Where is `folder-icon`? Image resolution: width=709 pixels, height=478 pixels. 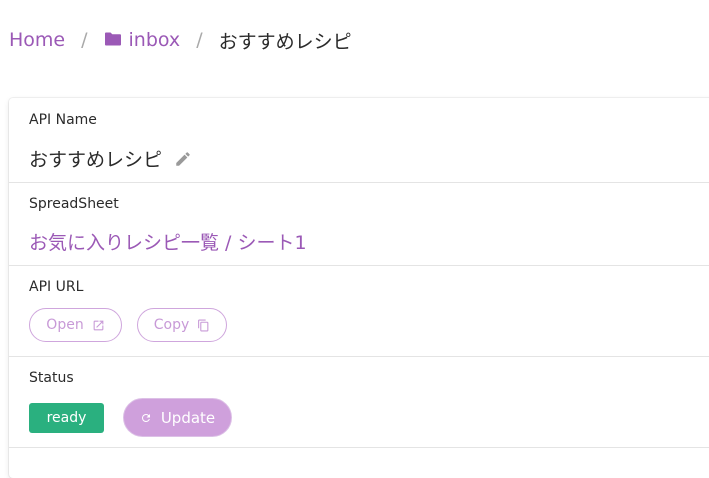 folder-icon is located at coordinates (112, 39).